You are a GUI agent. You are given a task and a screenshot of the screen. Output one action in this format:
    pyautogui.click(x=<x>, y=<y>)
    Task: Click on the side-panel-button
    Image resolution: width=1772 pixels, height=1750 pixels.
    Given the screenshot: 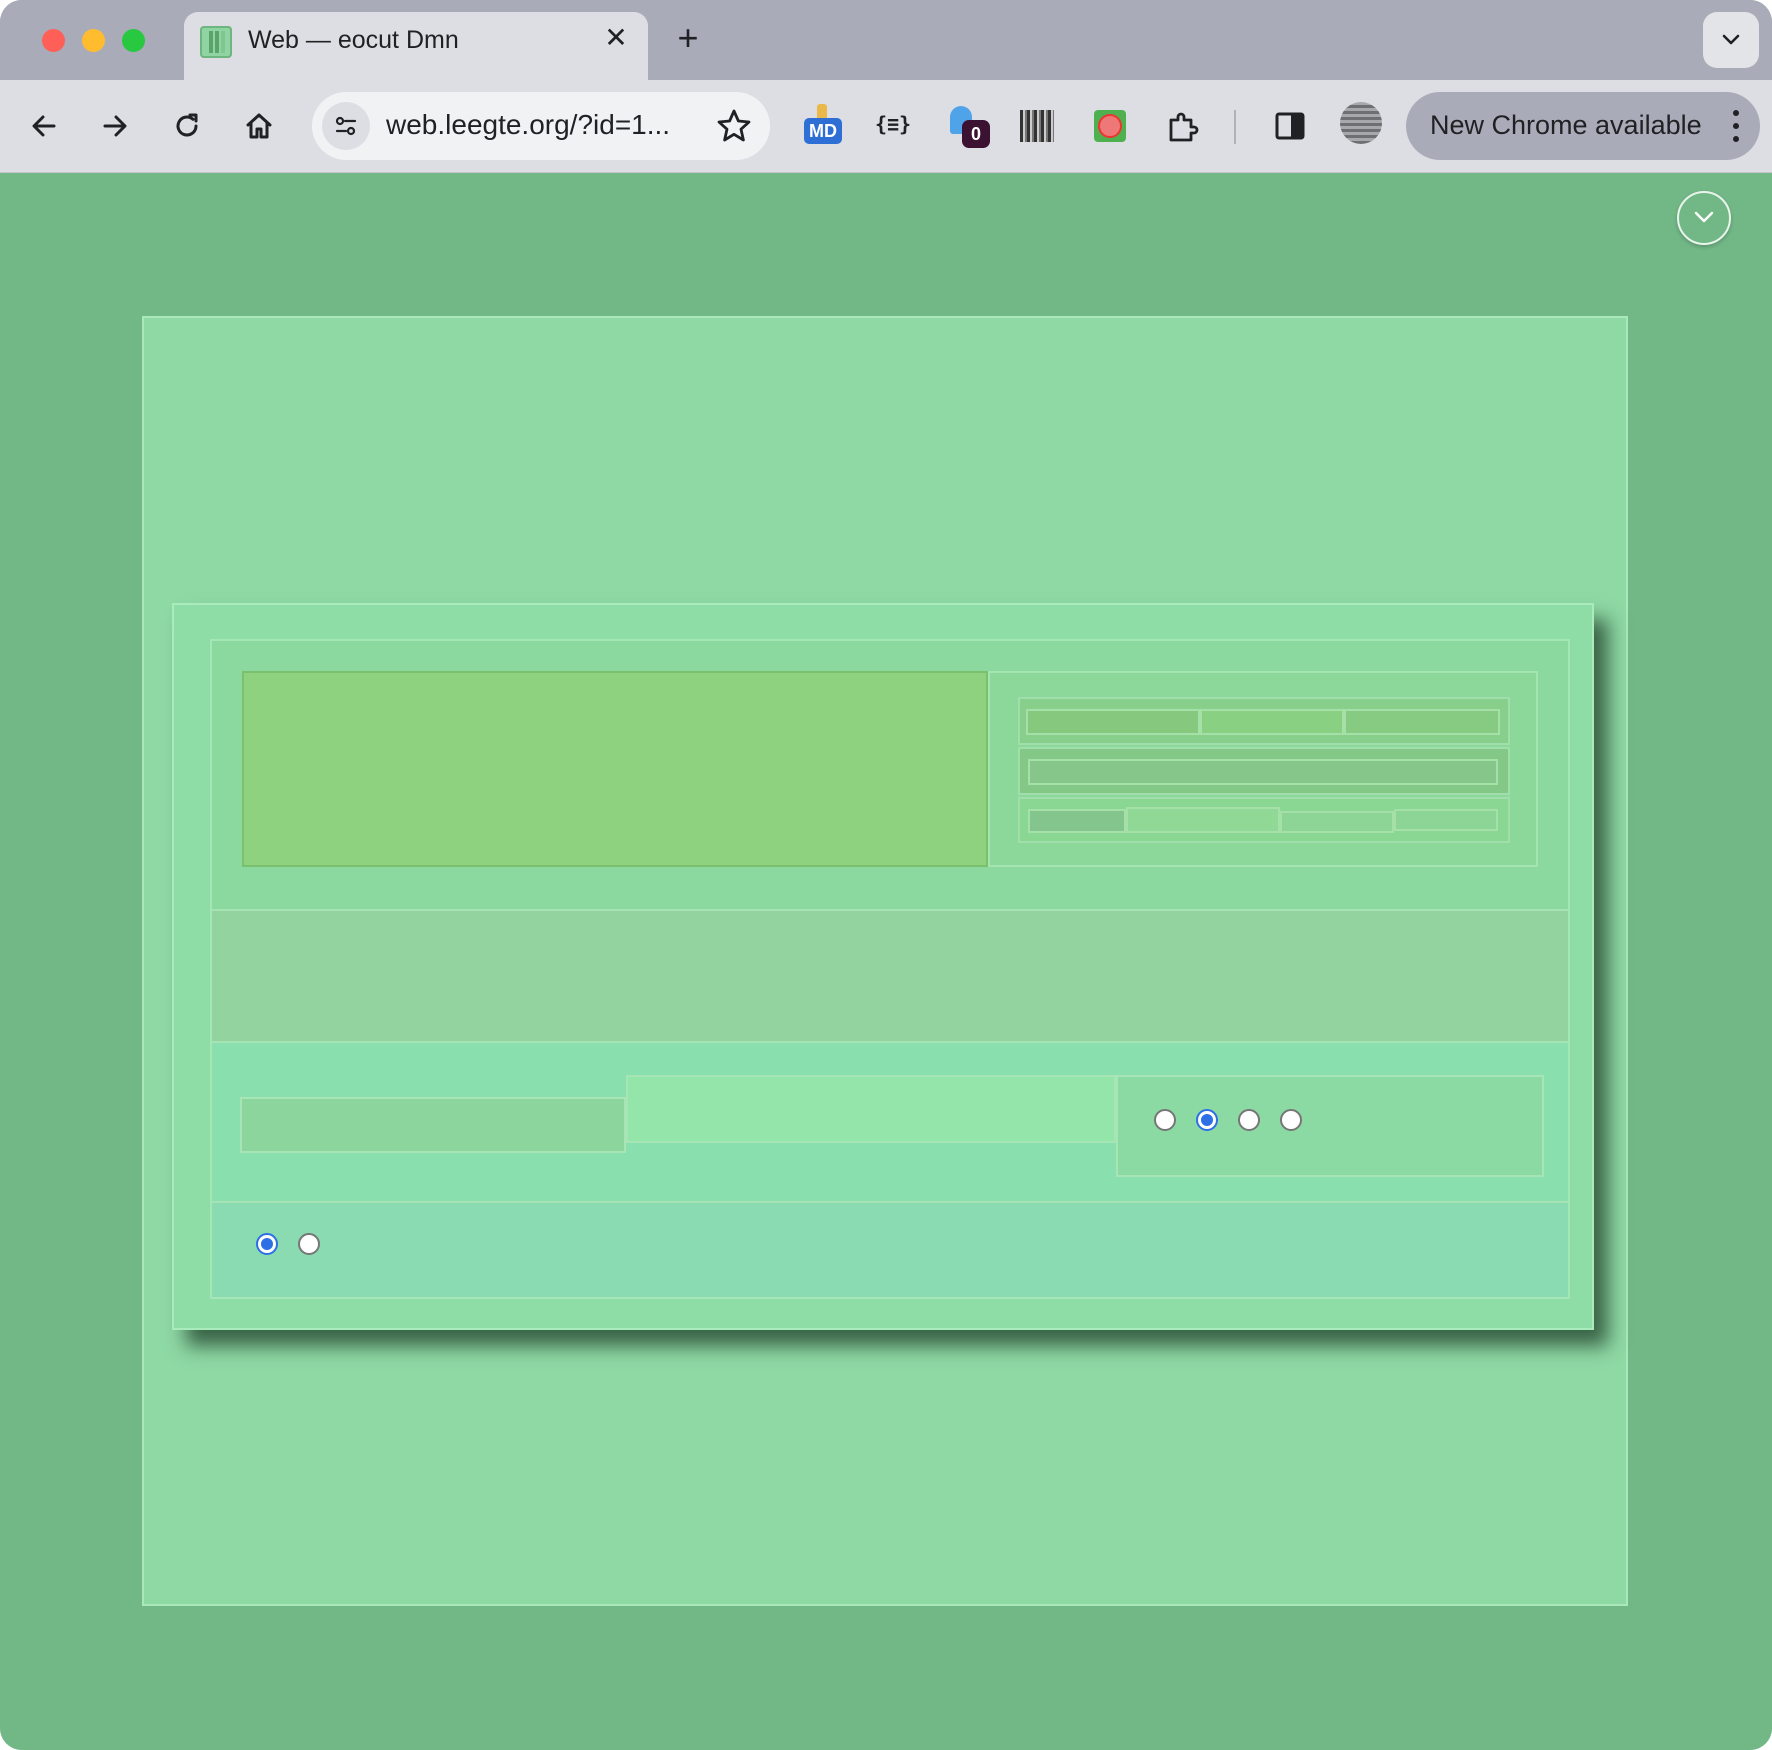 What is the action you would take?
    pyautogui.click(x=1290, y=126)
    